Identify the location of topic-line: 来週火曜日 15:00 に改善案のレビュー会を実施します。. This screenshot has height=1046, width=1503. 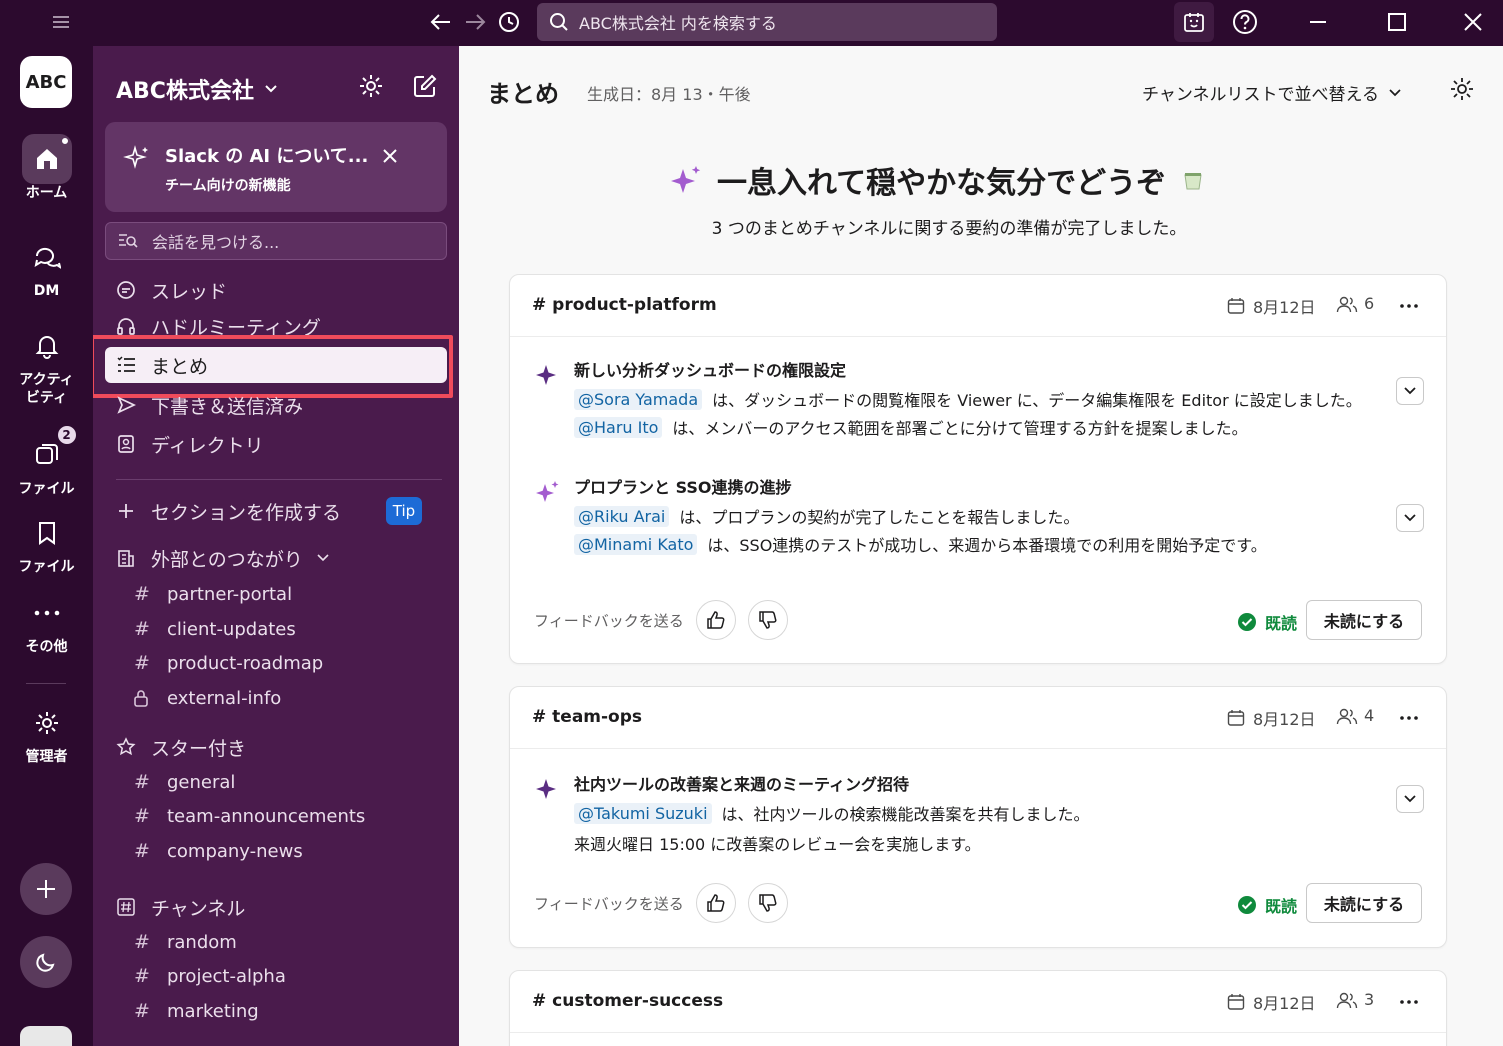
(777, 843).